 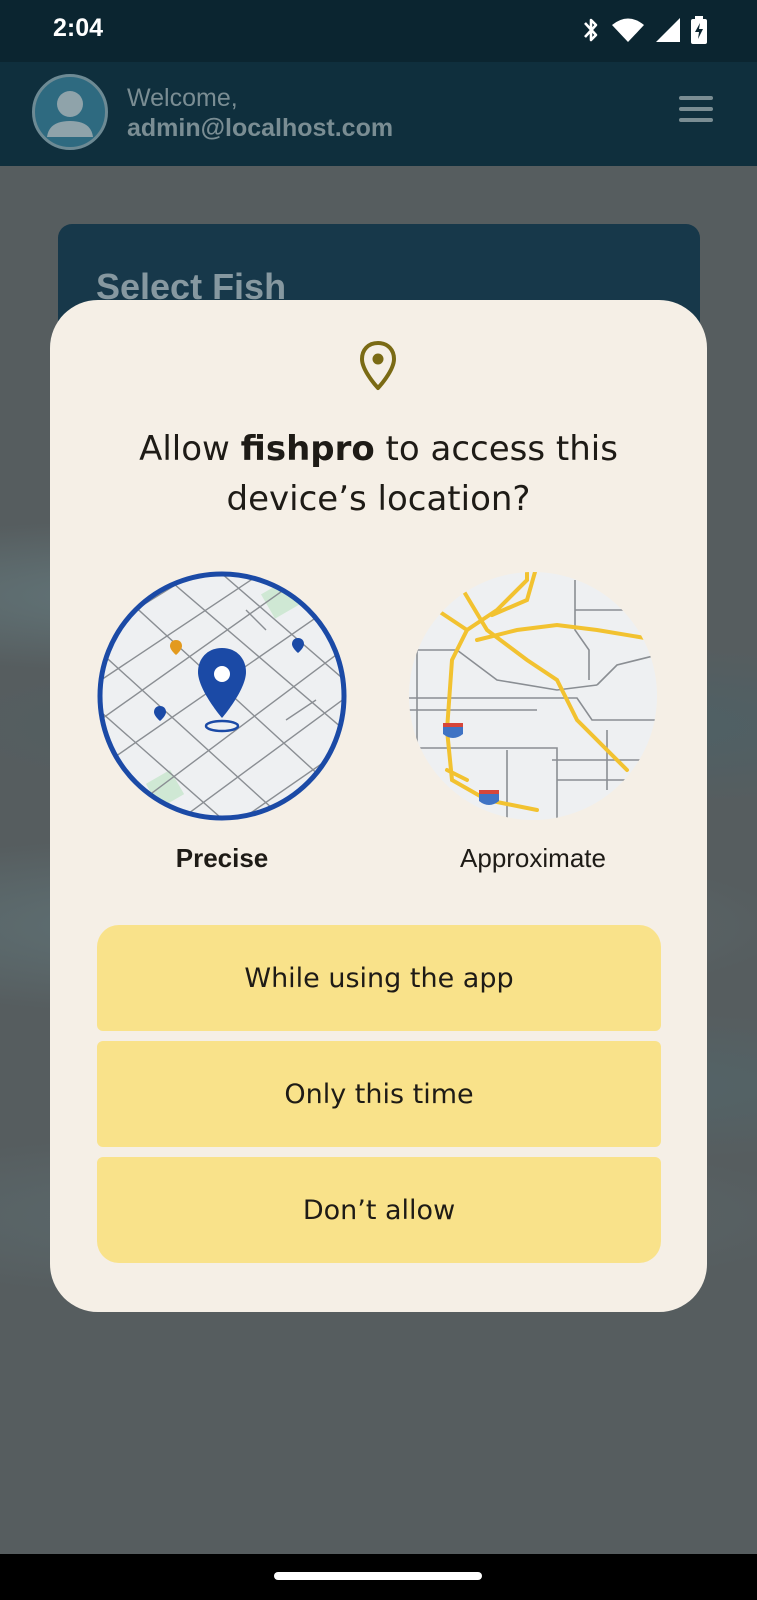 I want to click on approximate-map-option, so click(x=533, y=696).